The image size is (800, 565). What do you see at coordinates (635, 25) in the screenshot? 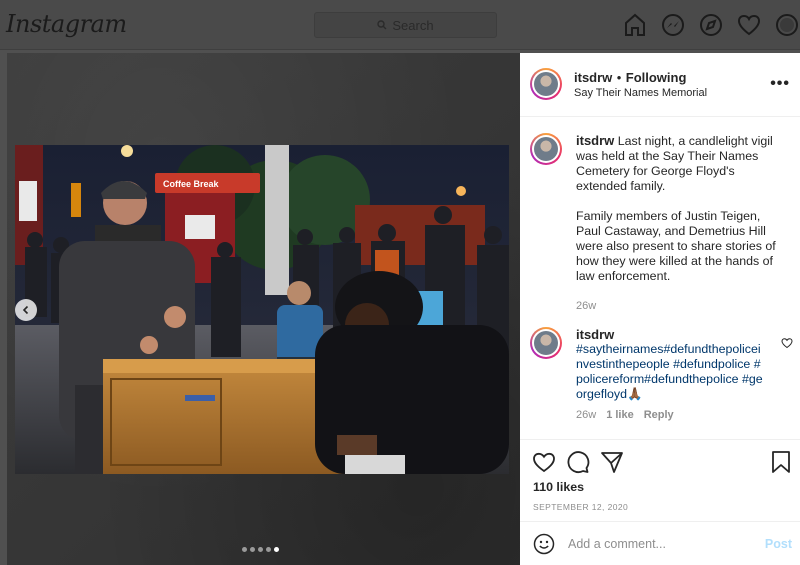
I see `home-icon` at bounding box center [635, 25].